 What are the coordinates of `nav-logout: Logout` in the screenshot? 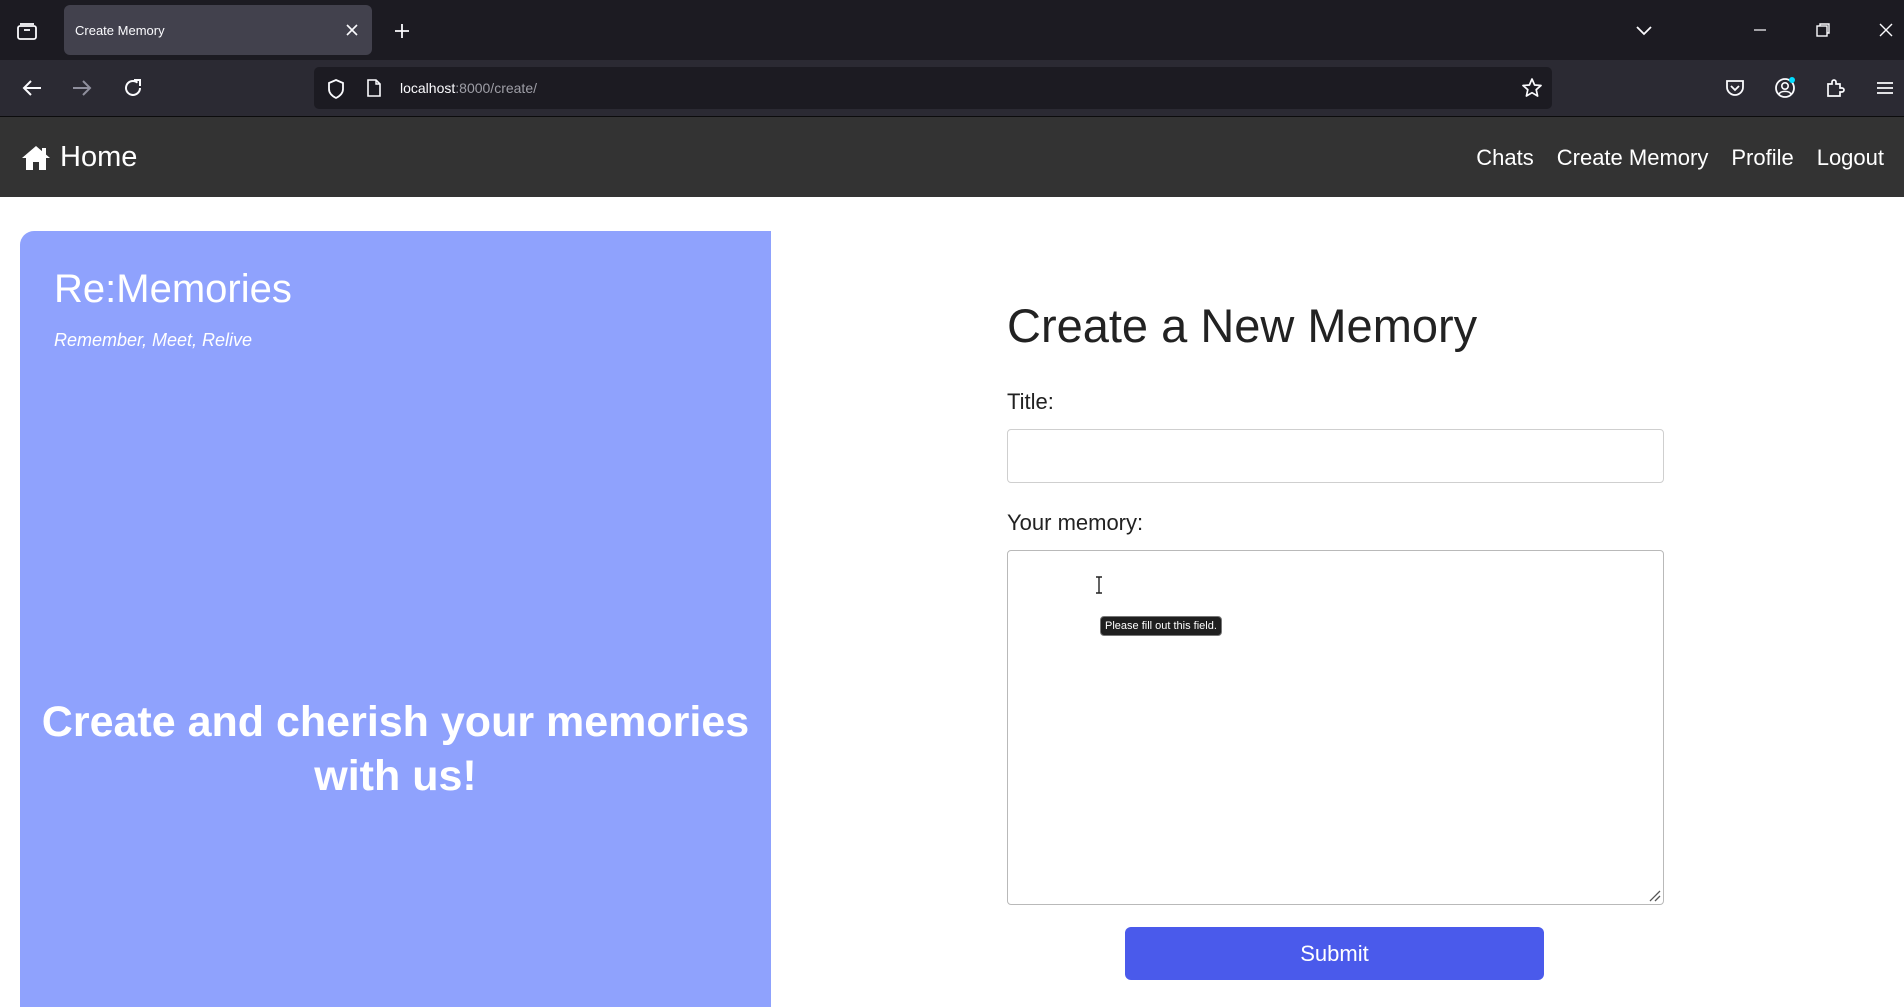 It's located at (1850, 158).